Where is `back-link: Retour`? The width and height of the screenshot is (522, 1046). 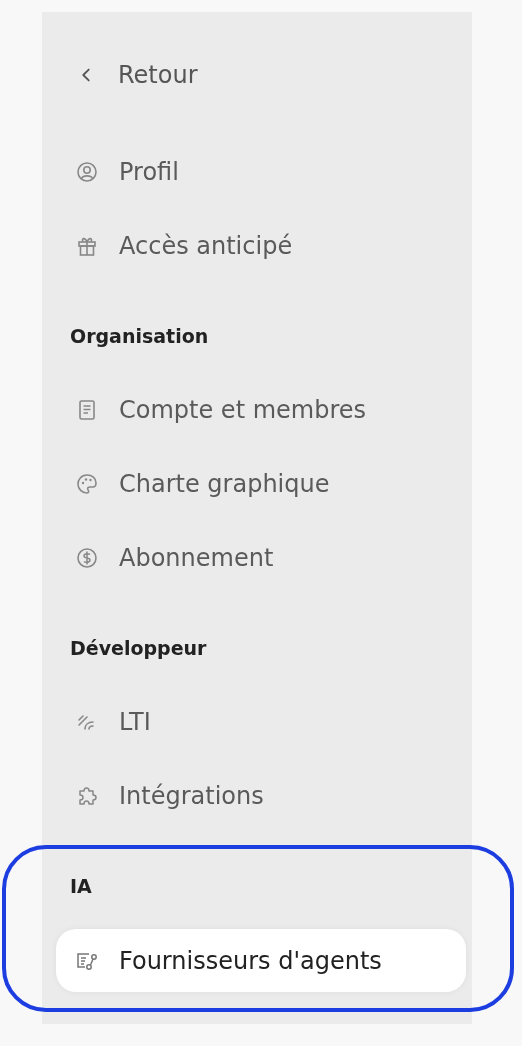
back-link: Retour is located at coordinates (261, 75).